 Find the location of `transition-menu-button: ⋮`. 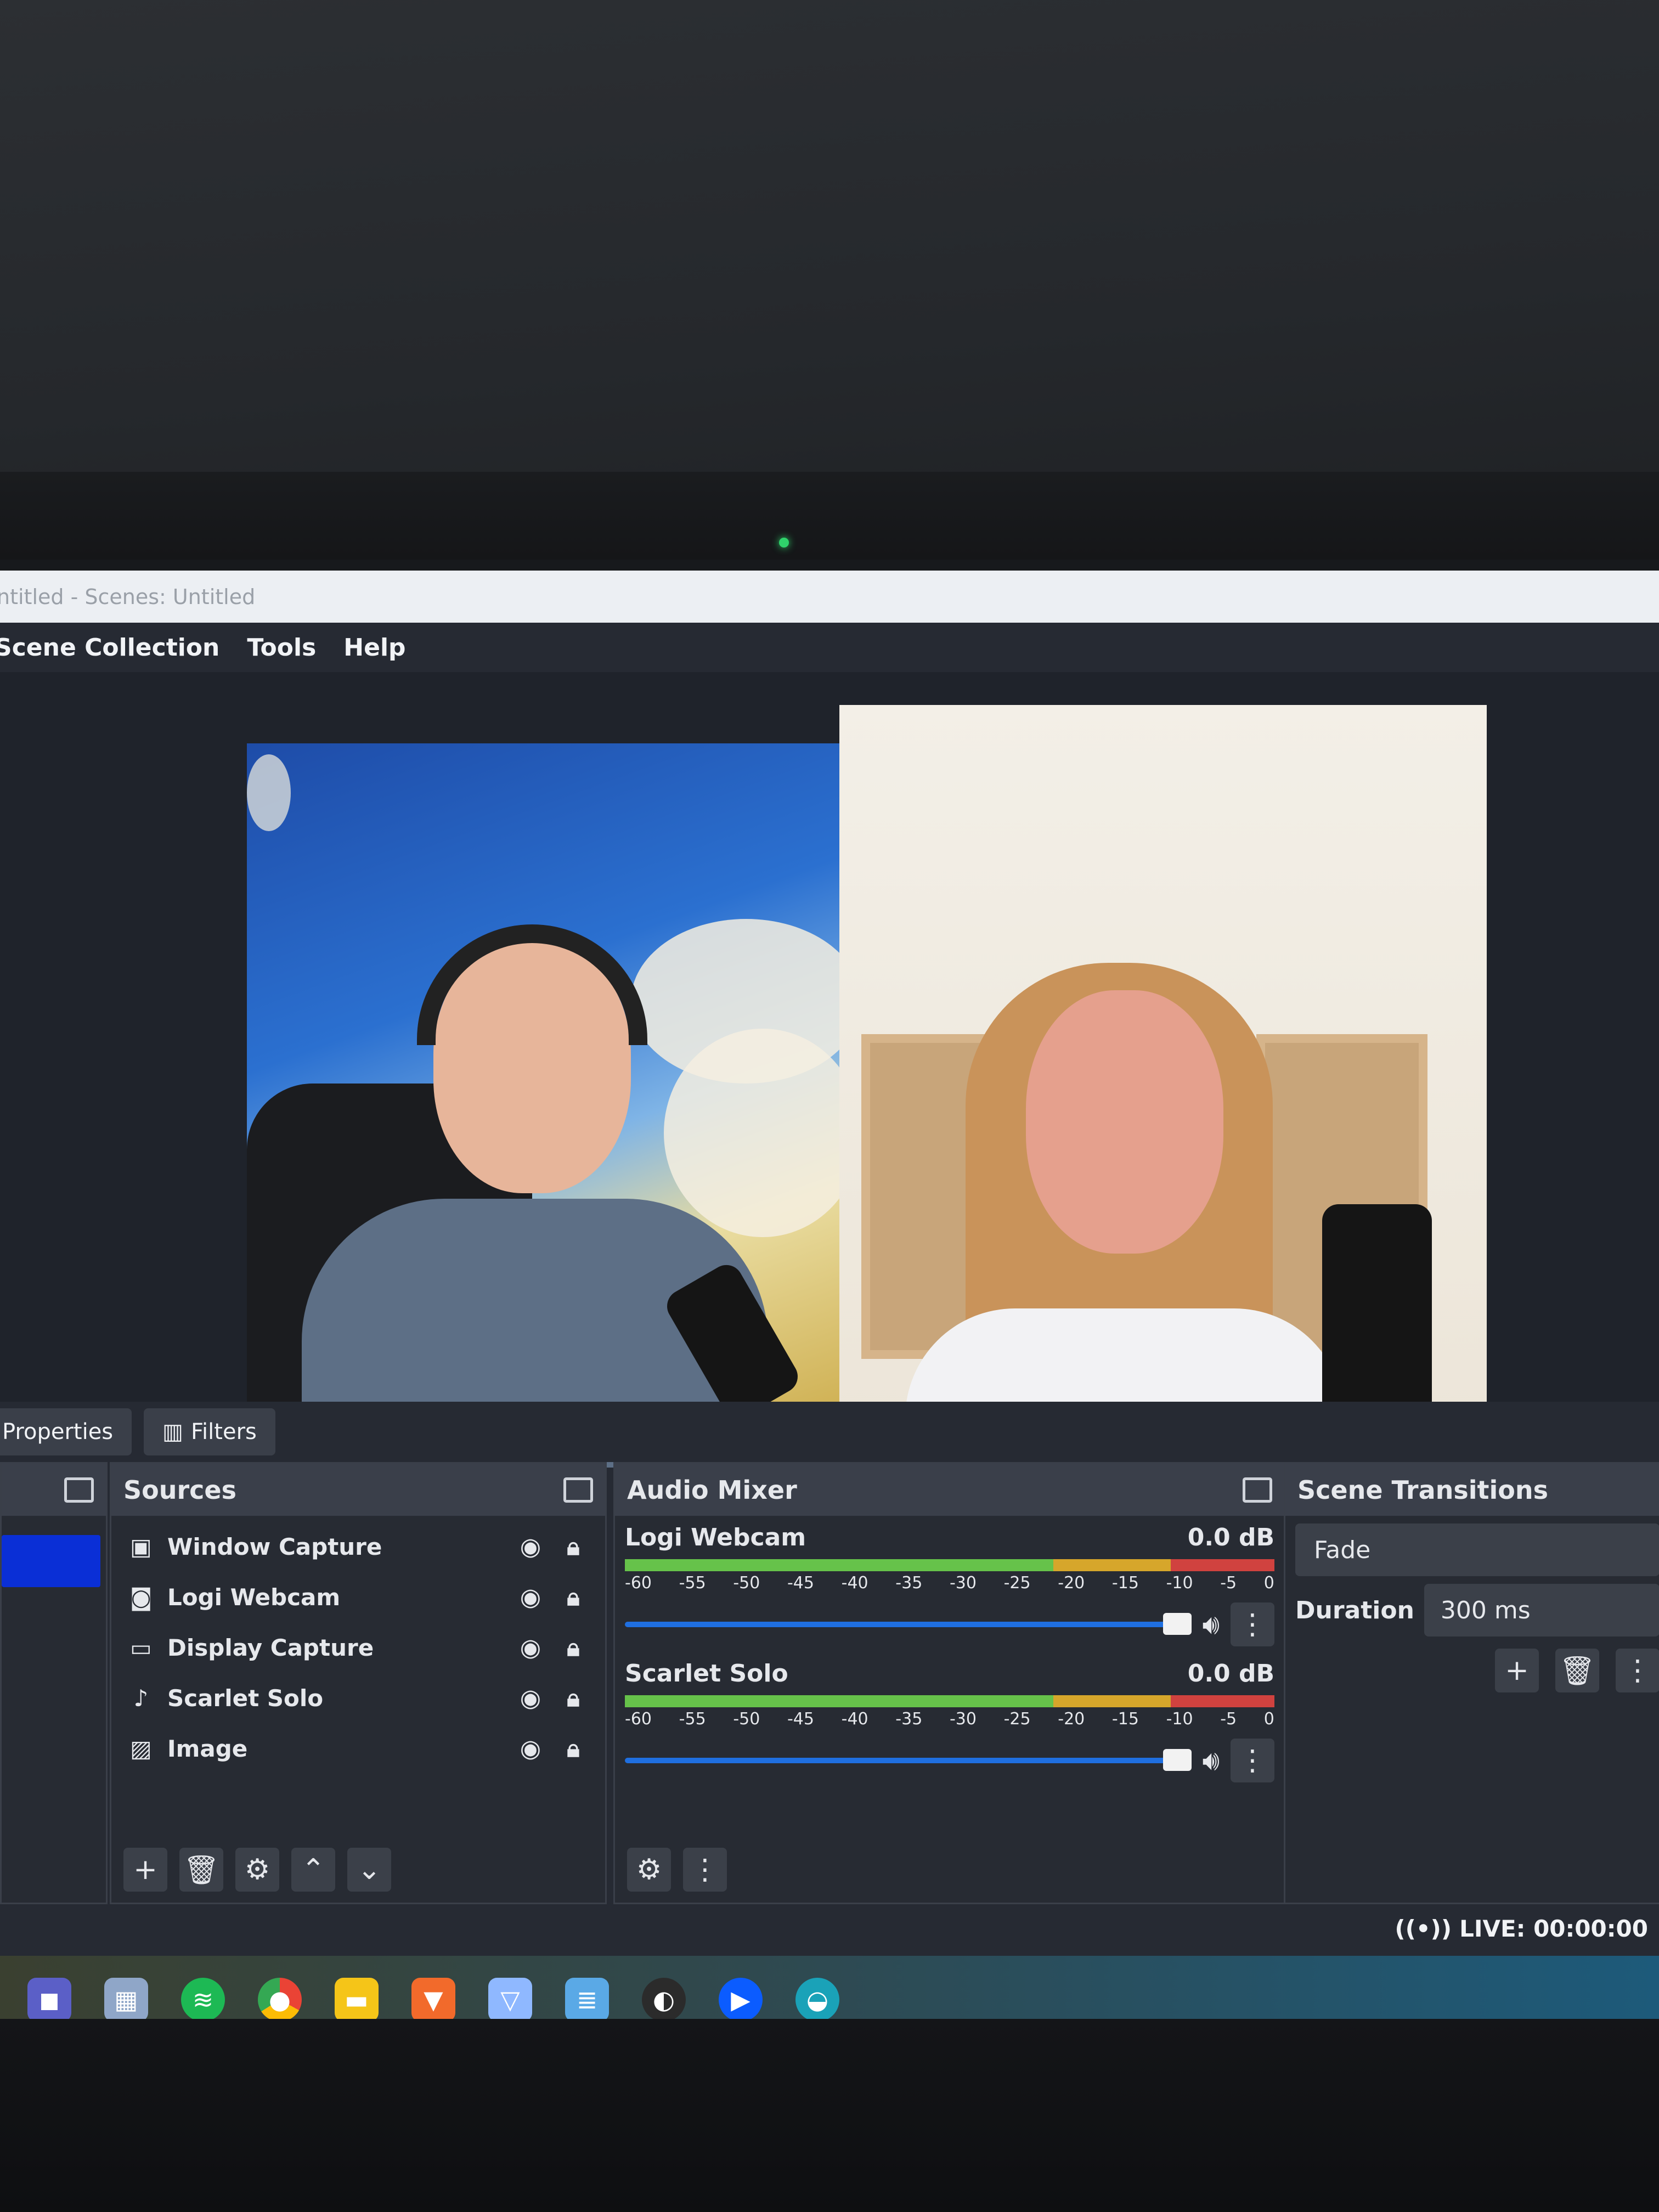

transition-menu-button: ⋮ is located at coordinates (1637, 1671).